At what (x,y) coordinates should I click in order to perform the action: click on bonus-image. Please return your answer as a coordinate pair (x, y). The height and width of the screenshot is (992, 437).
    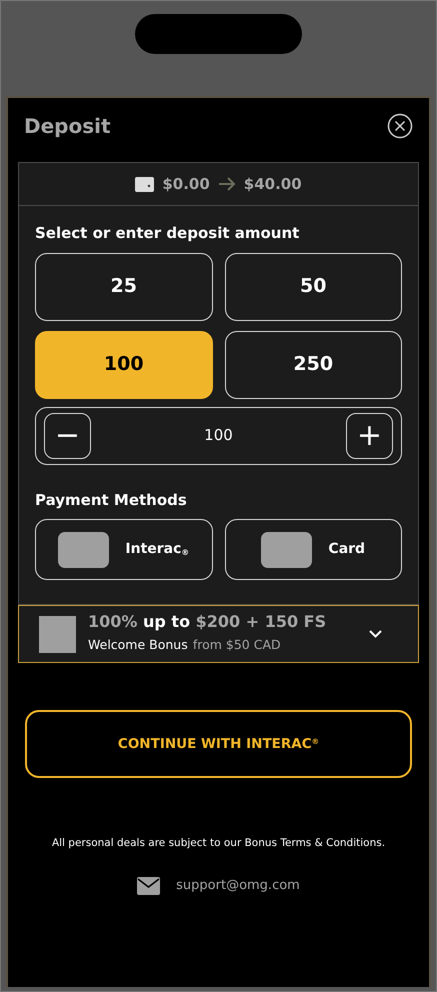
    Looking at the image, I should click on (57, 634).